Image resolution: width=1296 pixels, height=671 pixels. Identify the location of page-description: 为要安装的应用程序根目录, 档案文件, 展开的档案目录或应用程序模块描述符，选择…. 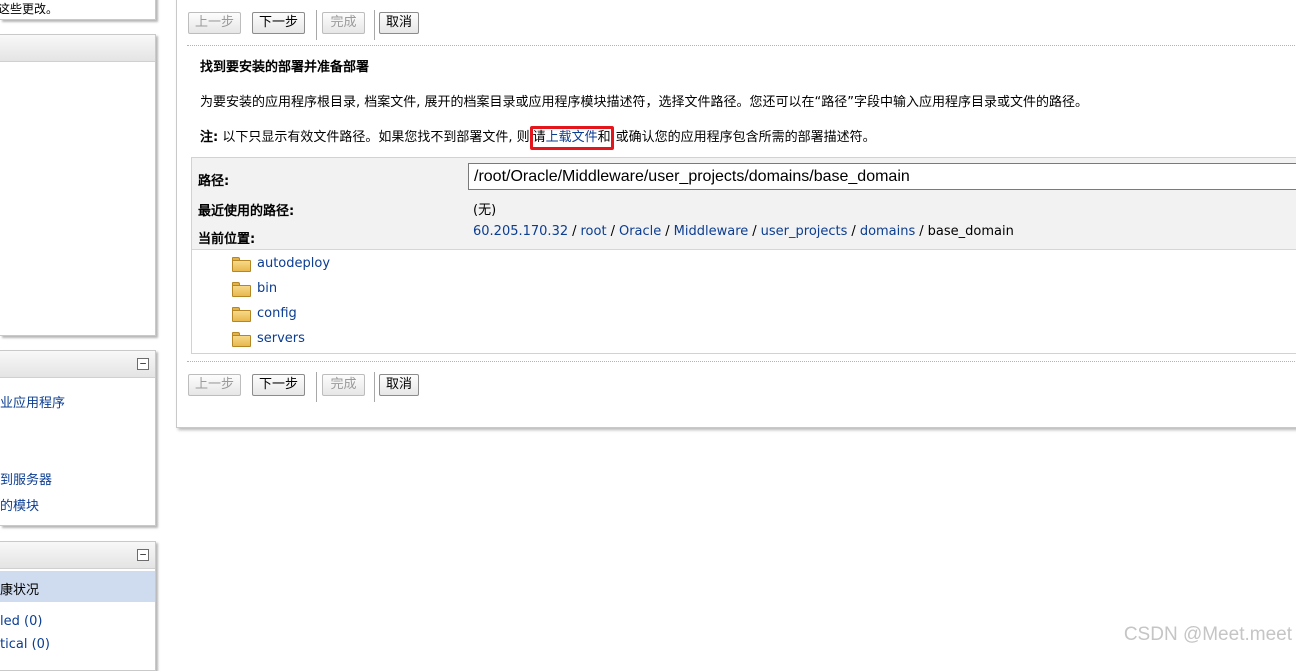
(644, 102).